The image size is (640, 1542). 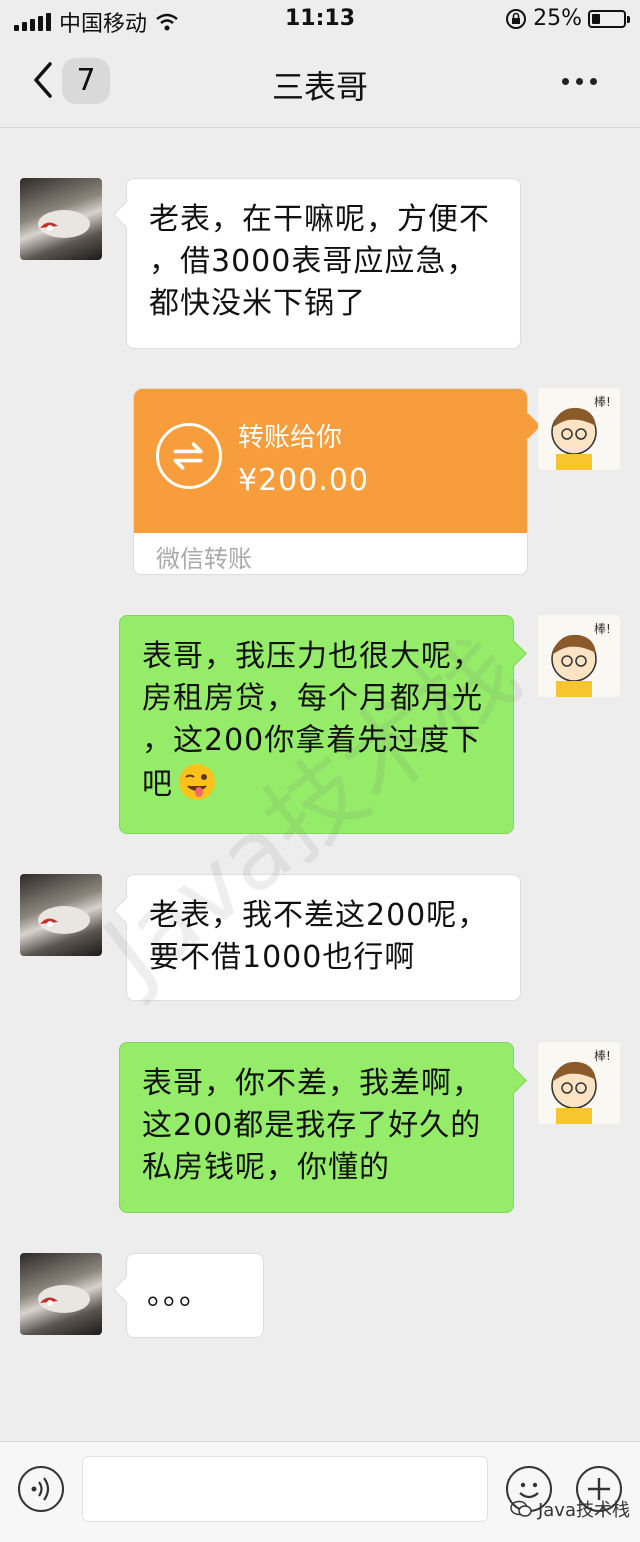 I want to click on message-bubble-sent: 表哥，你不差，我差啊， 这200都是我存了好久的 私房钱呢，你懂的, so click(x=316, y=1127).